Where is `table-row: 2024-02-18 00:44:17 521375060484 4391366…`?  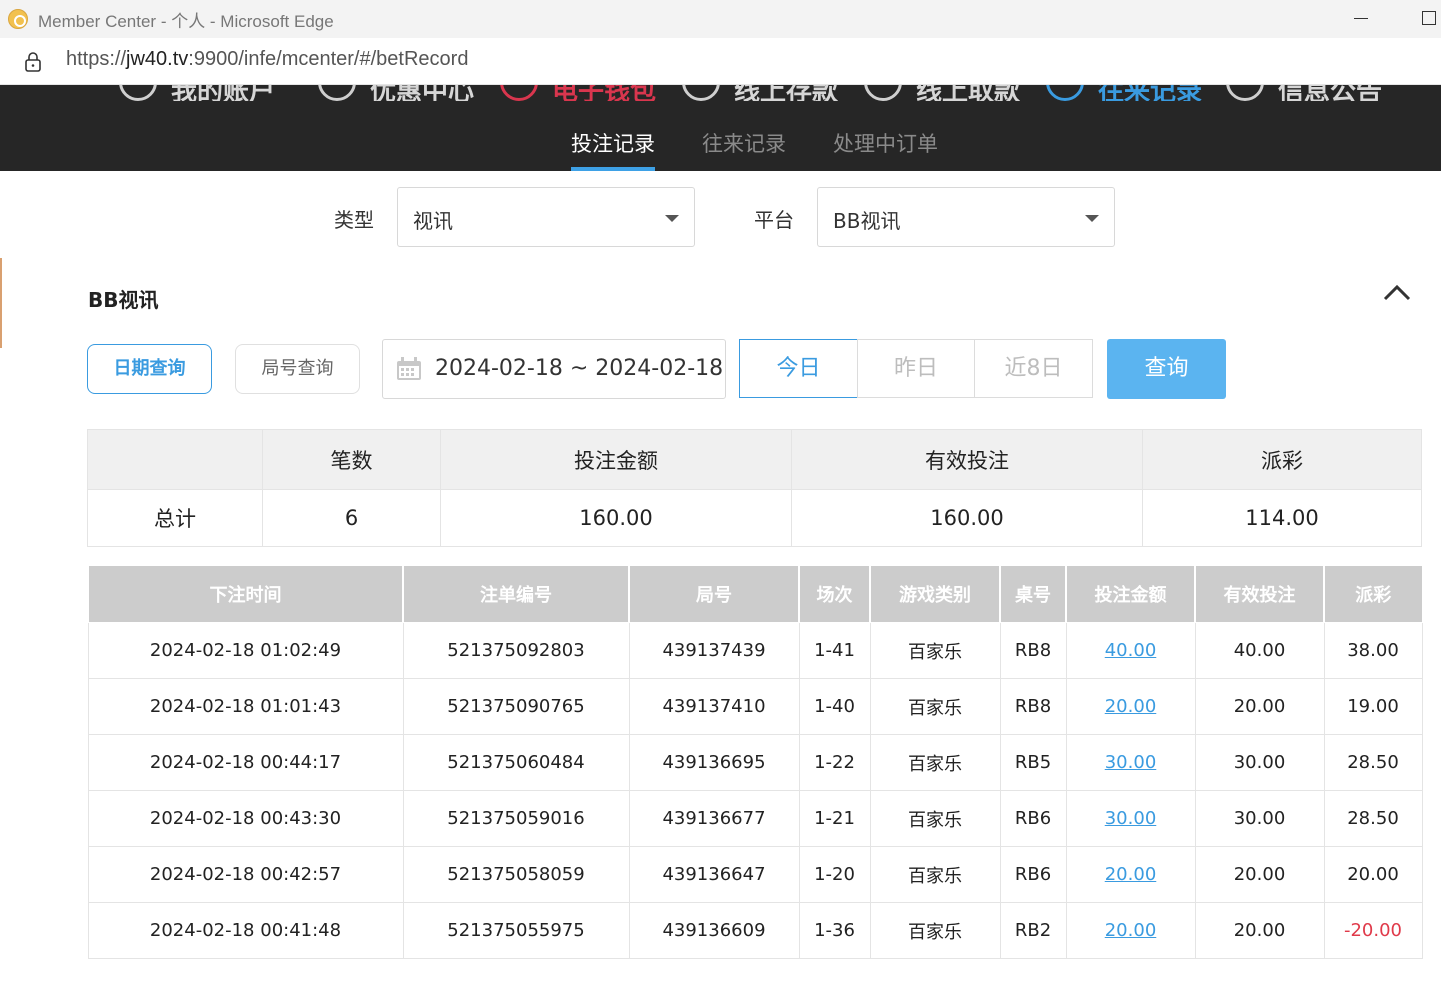 table-row: 2024-02-18 00:44:17 521375060484 4391366… is located at coordinates (755, 762).